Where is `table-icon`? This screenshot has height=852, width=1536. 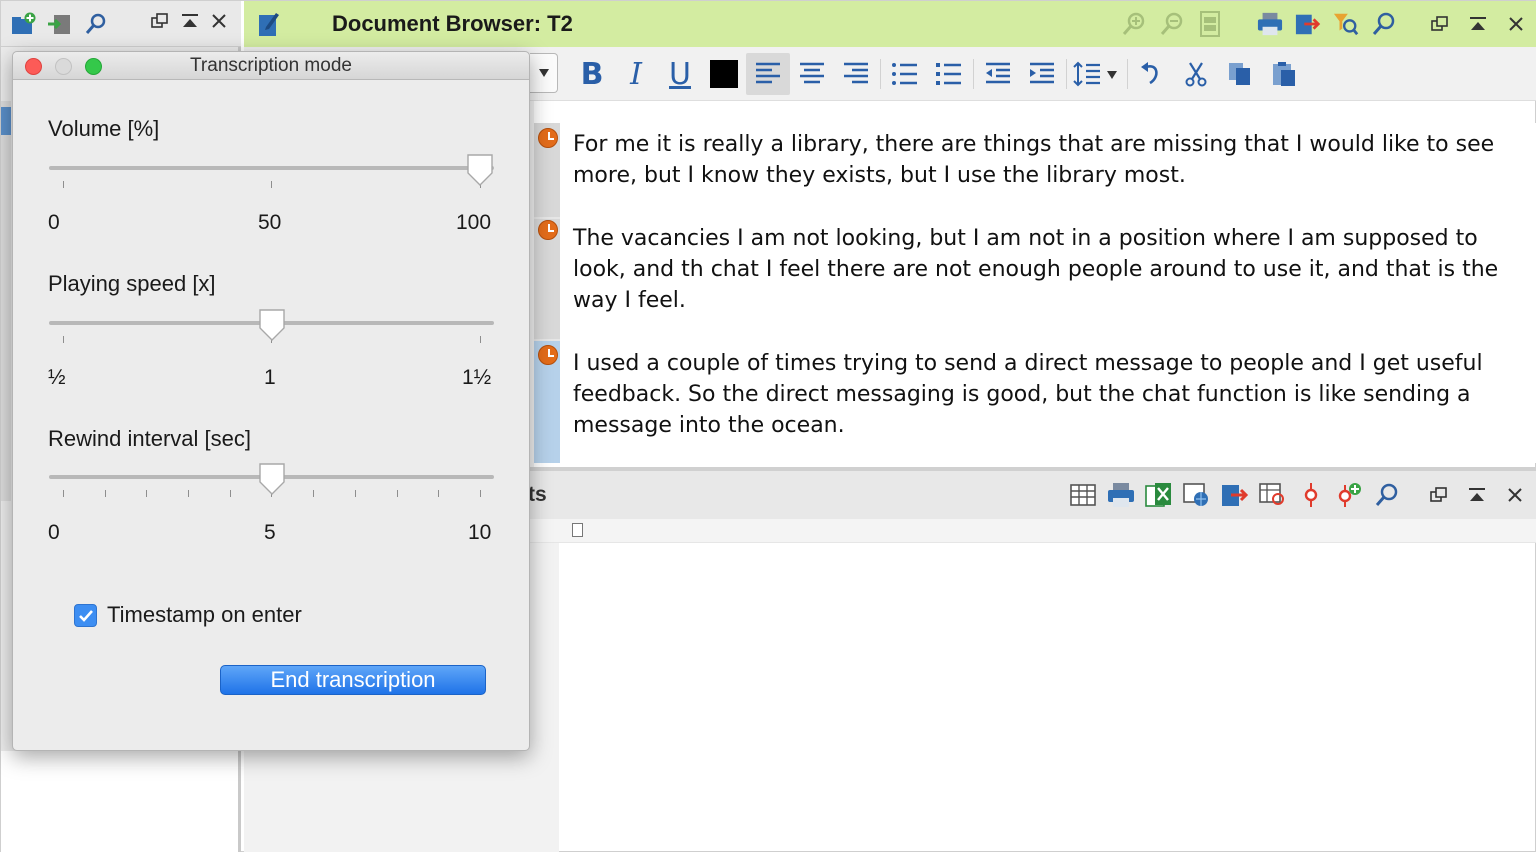
table-icon is located at coordinates (1083, 495).